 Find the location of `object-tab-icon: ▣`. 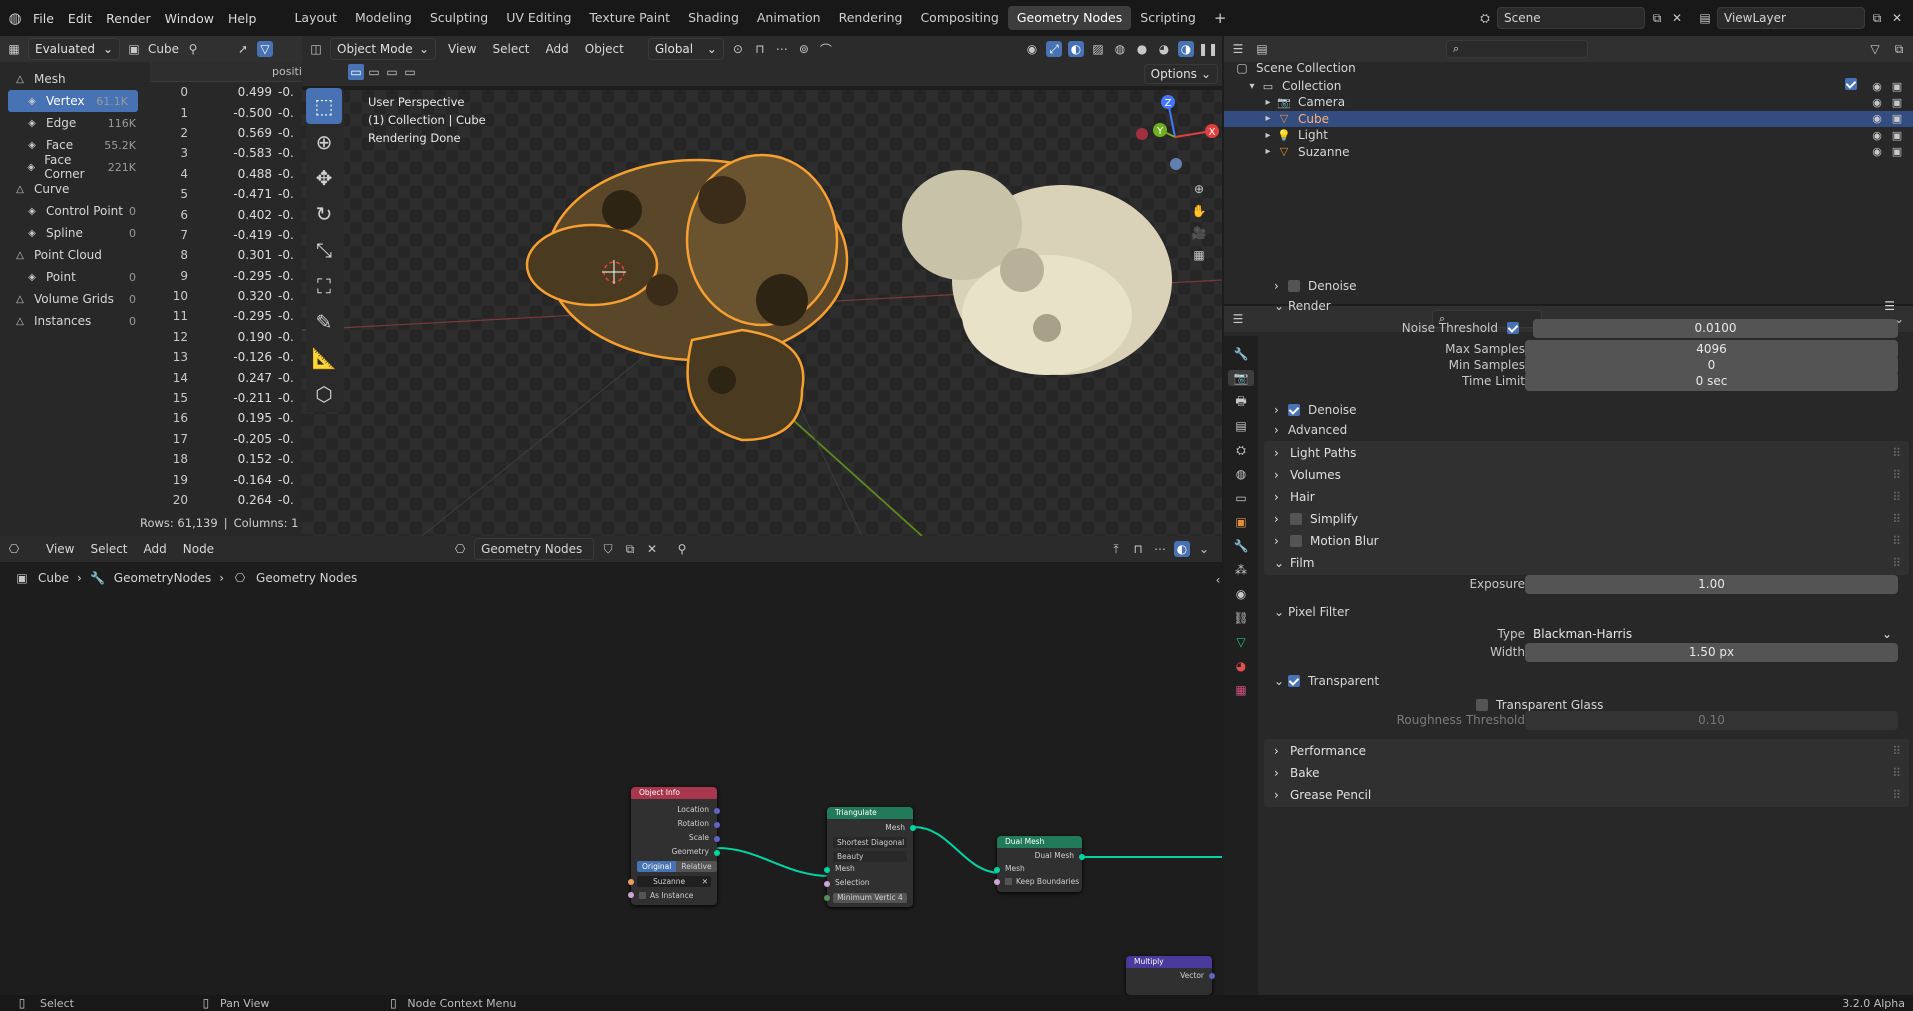

object-tab-icon: ▣ is located at coordinates (1241, 522).